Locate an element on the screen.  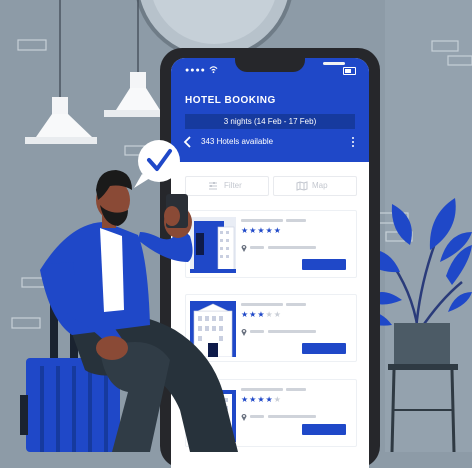
filter-icon is located at coordinates (213, 186).